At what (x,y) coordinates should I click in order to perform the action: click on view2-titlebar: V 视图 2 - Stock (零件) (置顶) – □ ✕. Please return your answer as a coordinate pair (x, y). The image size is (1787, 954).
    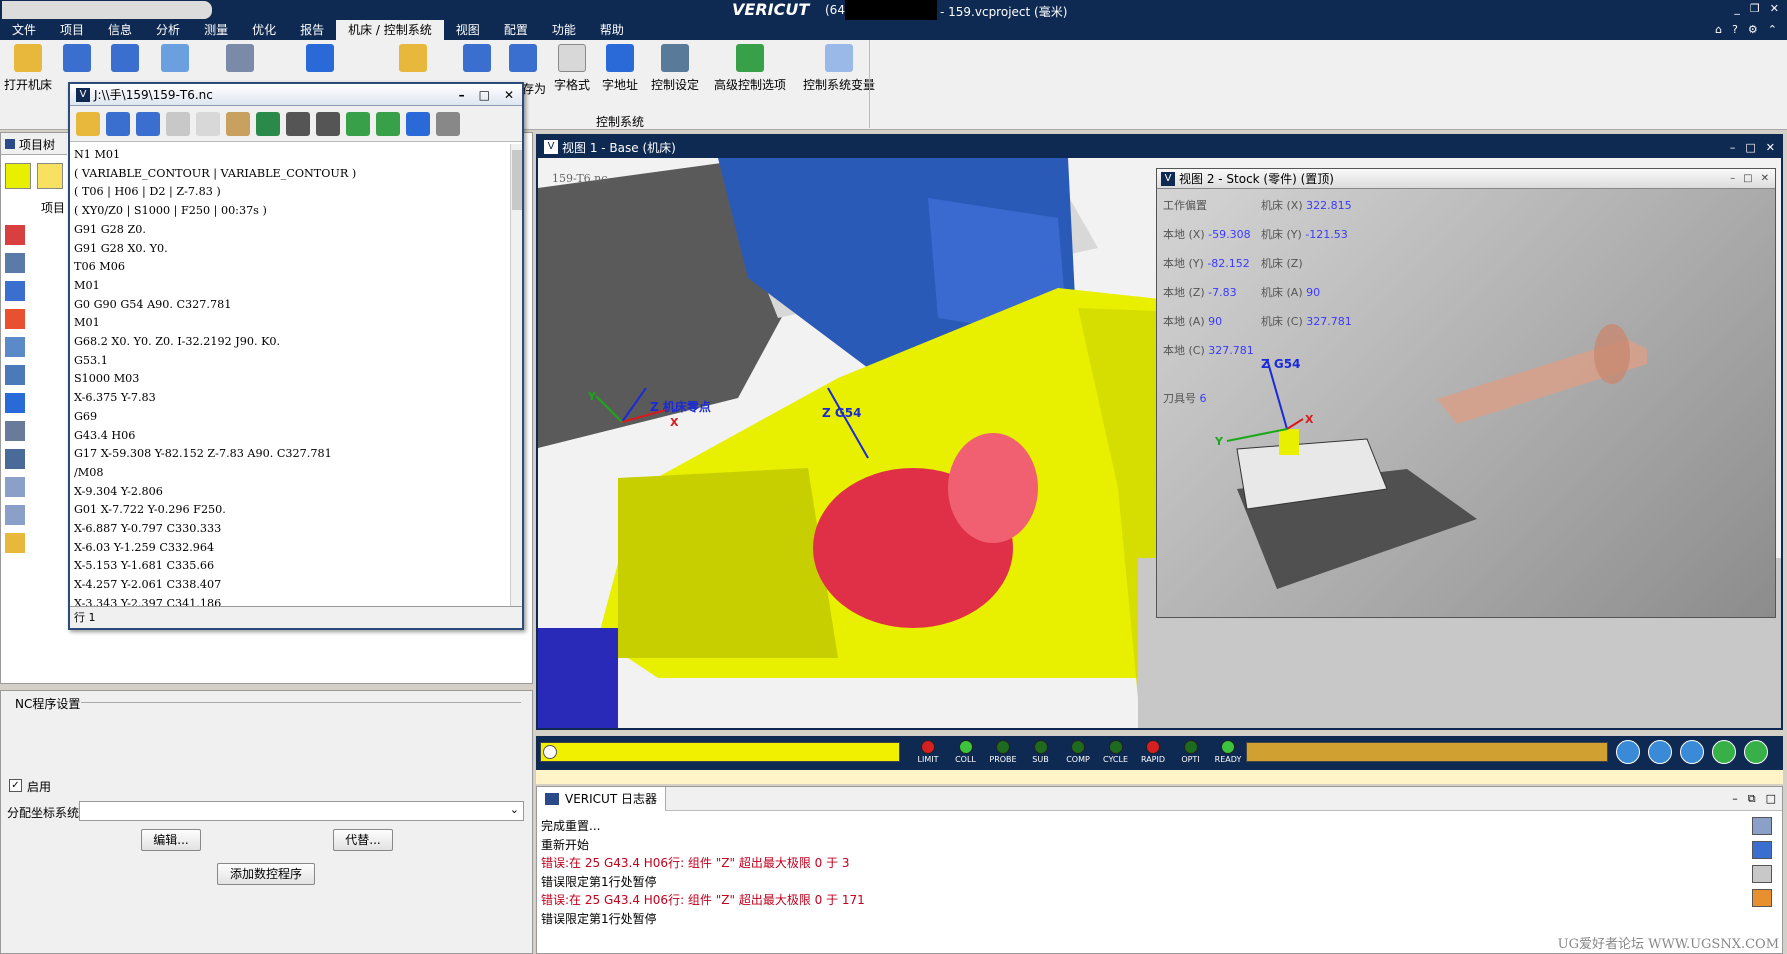
    Looking at the image, I should click on (1466, 179).